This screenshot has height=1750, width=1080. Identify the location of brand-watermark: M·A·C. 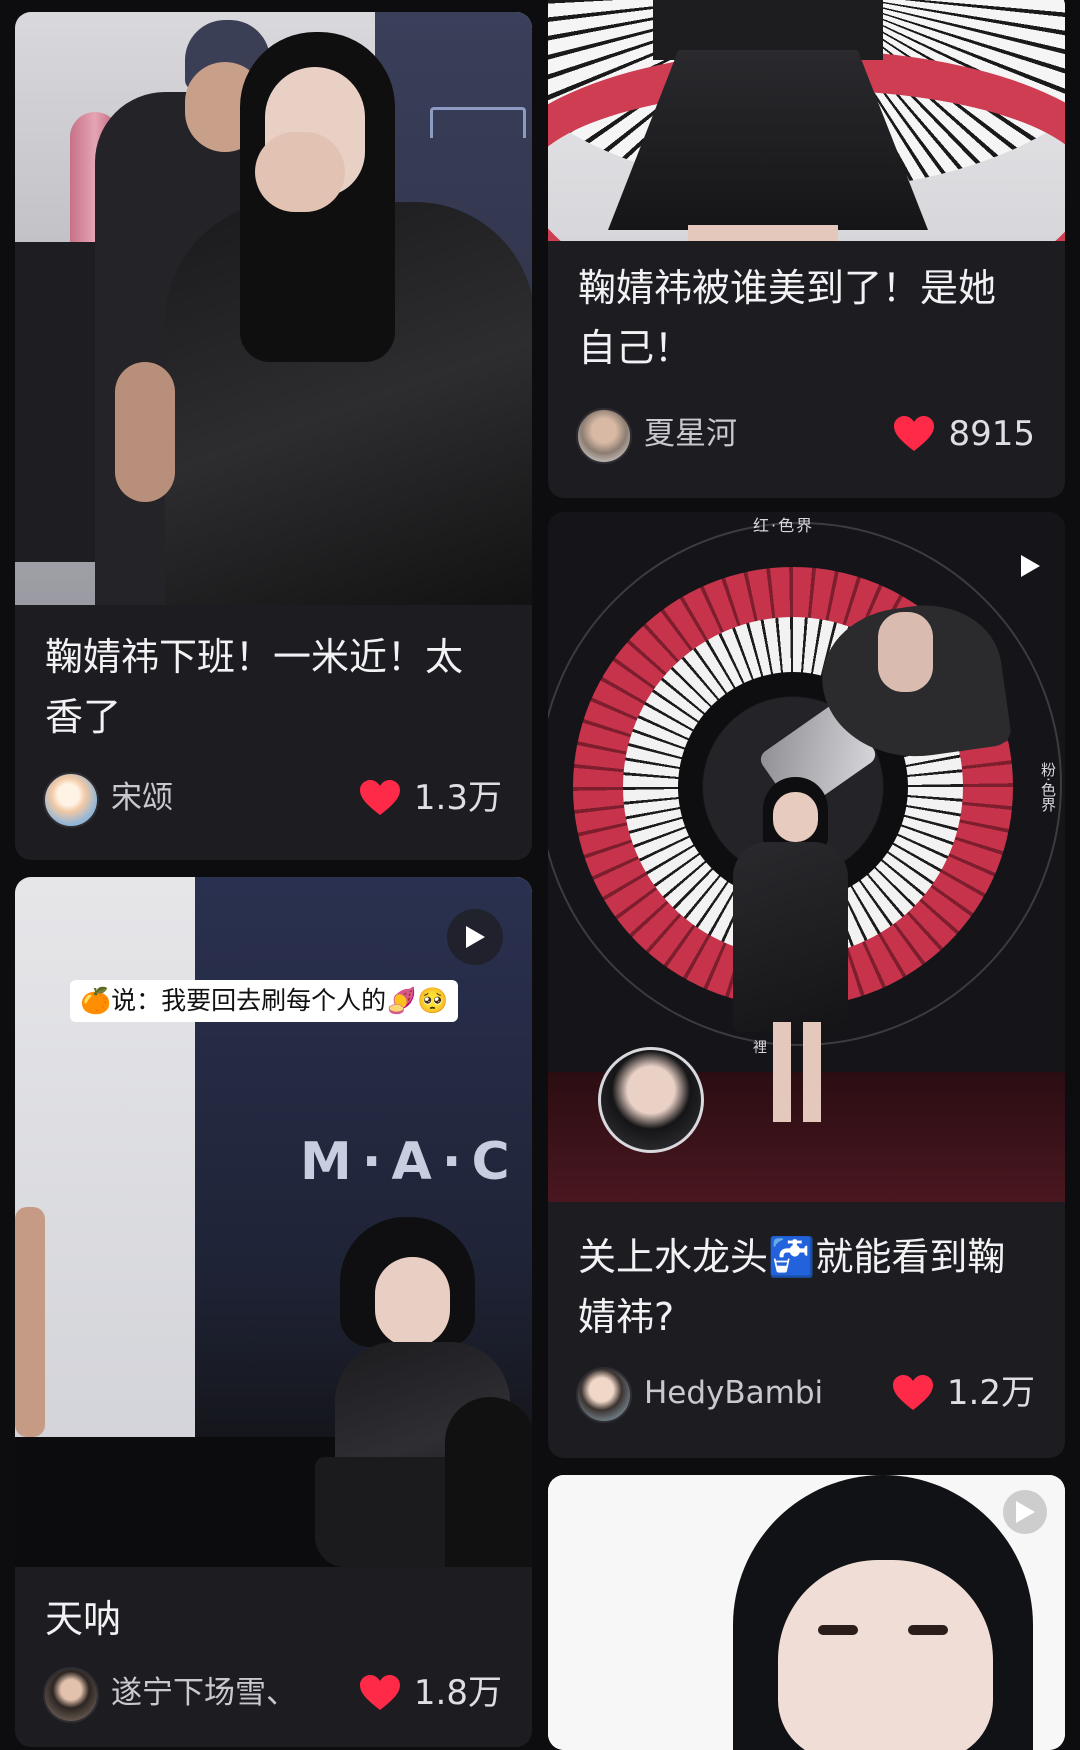
(410, 1162).